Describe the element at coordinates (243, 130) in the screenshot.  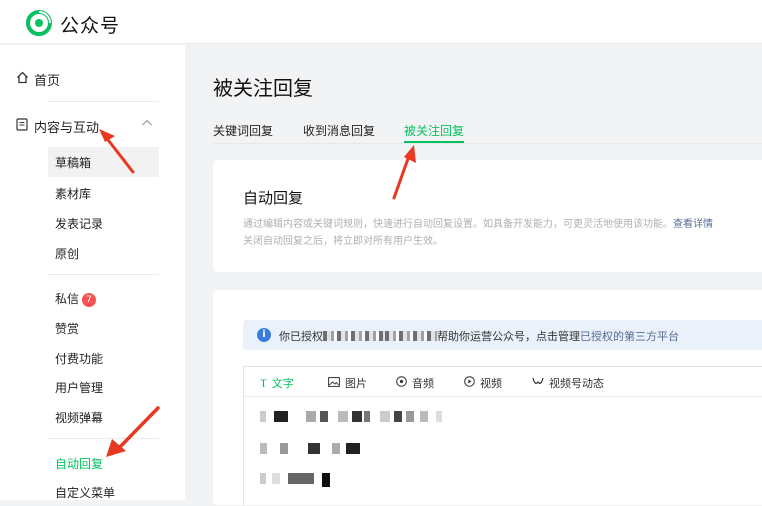
I see `tab-keyword-reply: 关键词回复` at that location.